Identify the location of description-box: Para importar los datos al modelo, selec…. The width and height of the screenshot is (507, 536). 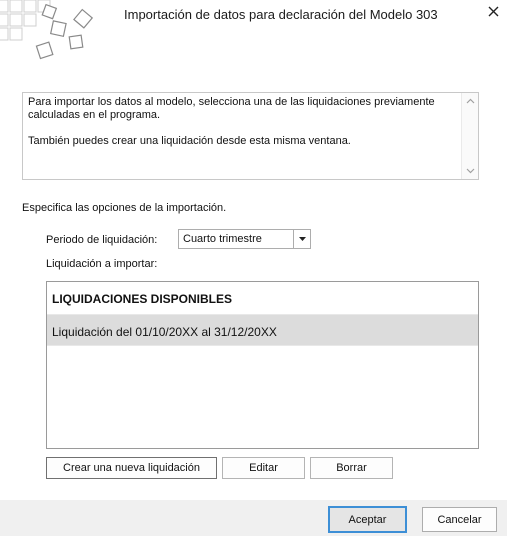
(250, 136).